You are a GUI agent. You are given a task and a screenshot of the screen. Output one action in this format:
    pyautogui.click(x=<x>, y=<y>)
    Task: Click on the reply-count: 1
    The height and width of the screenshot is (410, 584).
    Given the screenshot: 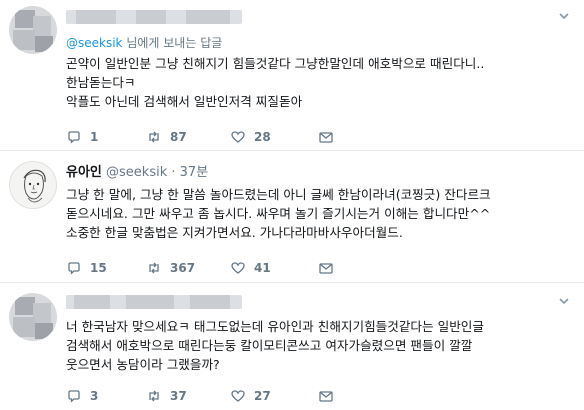 What is the action you would take?
    pyautogui.click(x=94, y=137)
    